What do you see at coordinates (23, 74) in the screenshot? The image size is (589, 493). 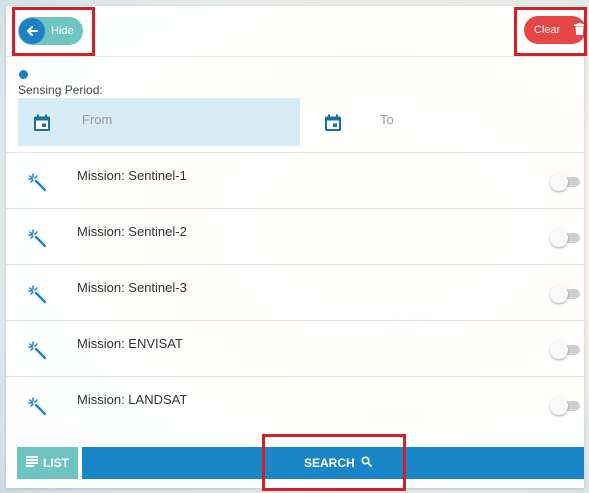 I see `info-icon` at bounding box center [23, 74].